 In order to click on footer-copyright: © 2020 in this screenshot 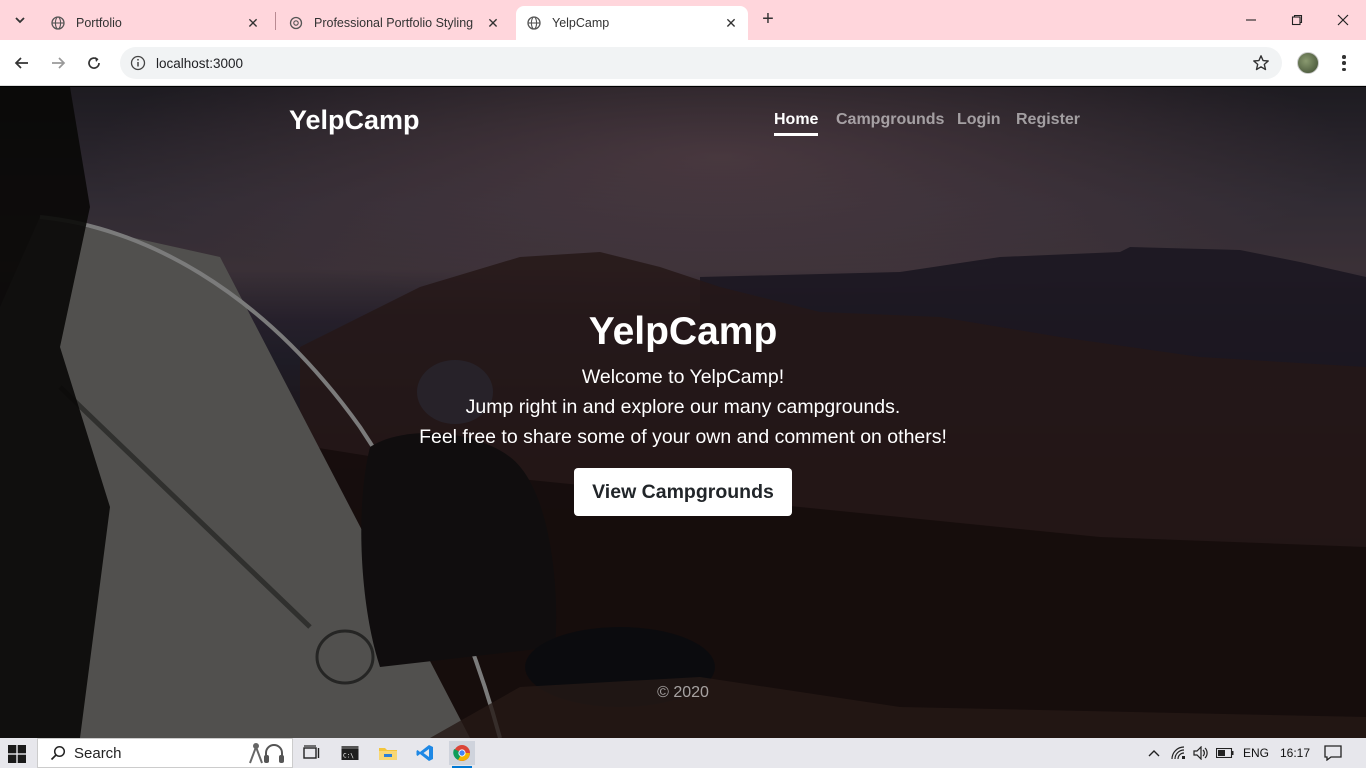, I will do `click(683, 692)`.